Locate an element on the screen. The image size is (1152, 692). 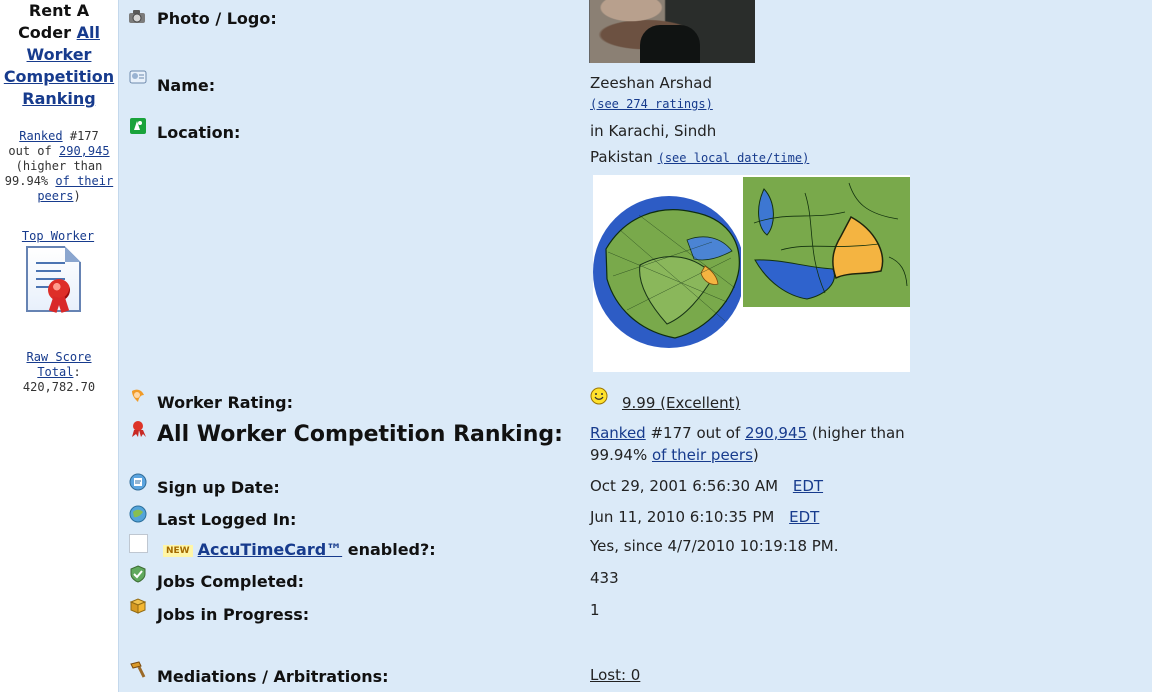
all-worker-ranking-line-one: Ranked #177 out of 290,945 (higher than is located at coordinates (747, 433).